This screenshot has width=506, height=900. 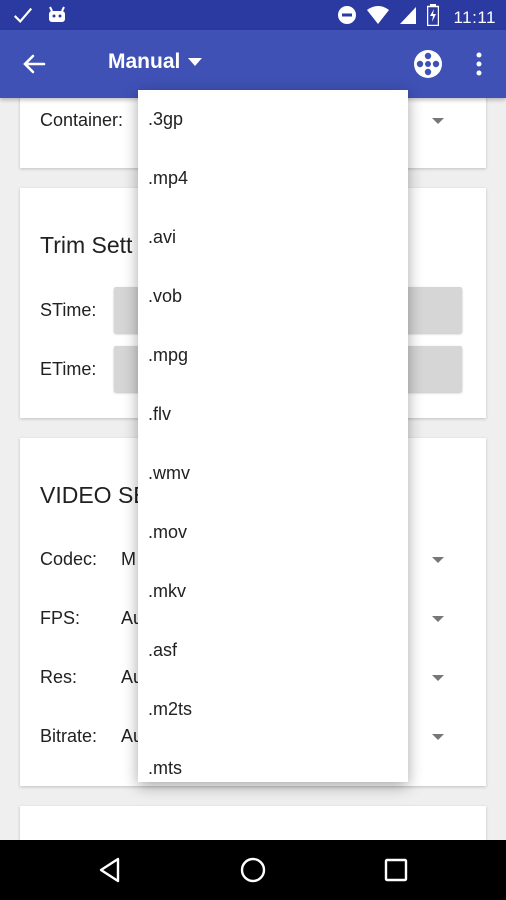 What do you see at coordinates (438, 737) in the screenshot?
I see `bitrate-dropdown-icon` at bounding box center [438, 737].